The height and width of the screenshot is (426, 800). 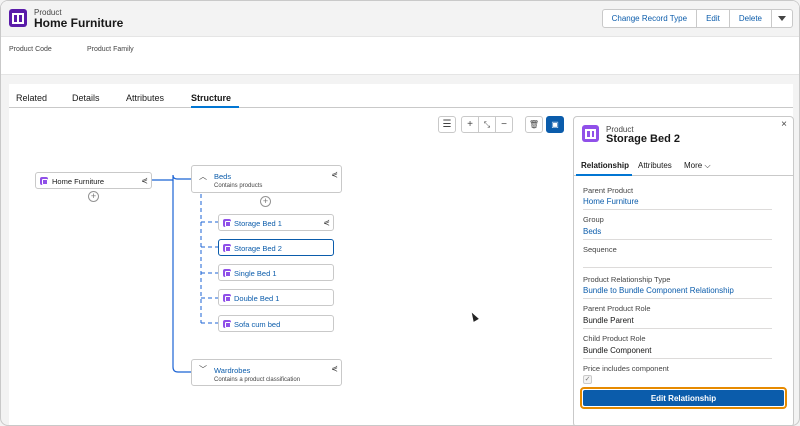 I want to click on field-label: Parent Product Role, so click(x=617, y=308).